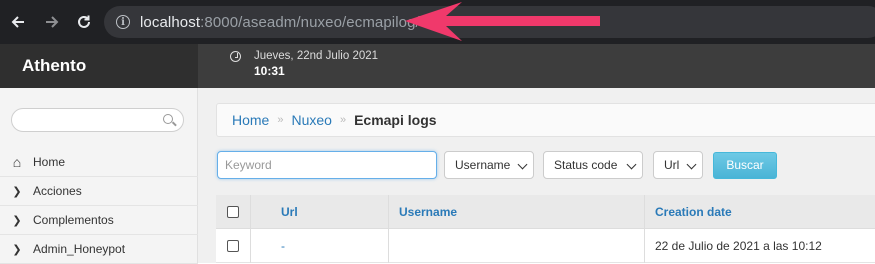 The width and height of the screenshot is (875, 264). I want to click on username-select: Username, so click(489, 165).